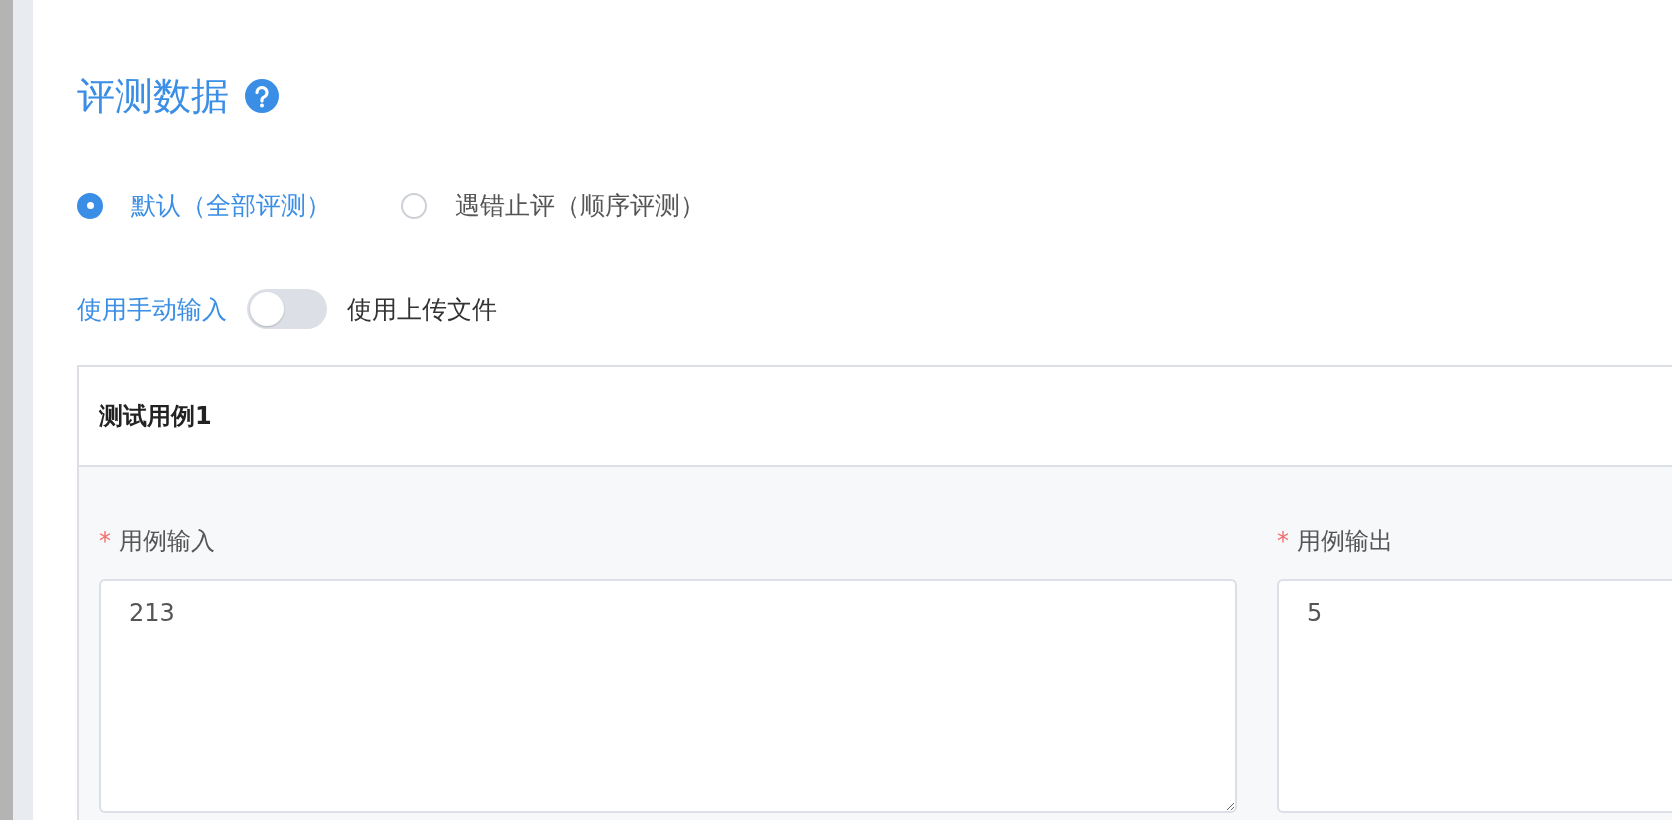  I want to click on text-area: 5, so click(1474, 696).